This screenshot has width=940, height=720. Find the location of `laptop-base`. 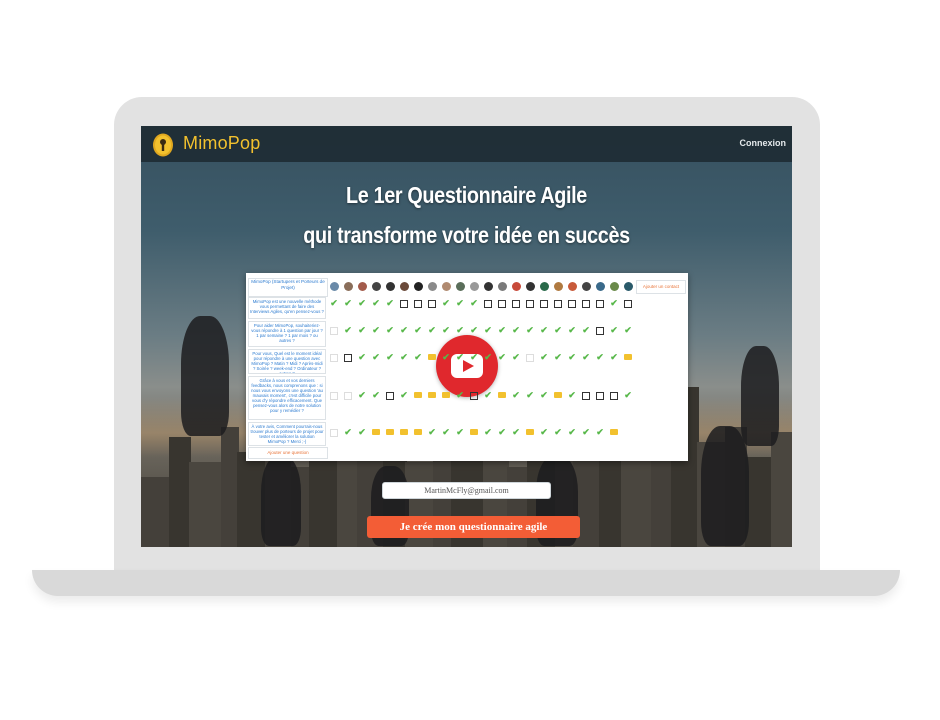

laptop-base is located at coordinates (466, 583).